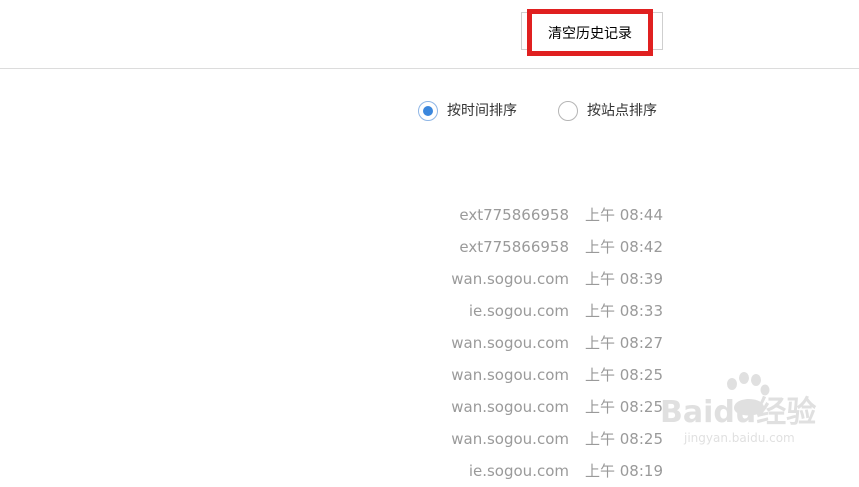 The height and width of the screenshot is (487, 859). What do you see at coordinates (624, 279) in the screenshot?
I see `history-time: 上午 08:39` at bounding box center [624, 279].